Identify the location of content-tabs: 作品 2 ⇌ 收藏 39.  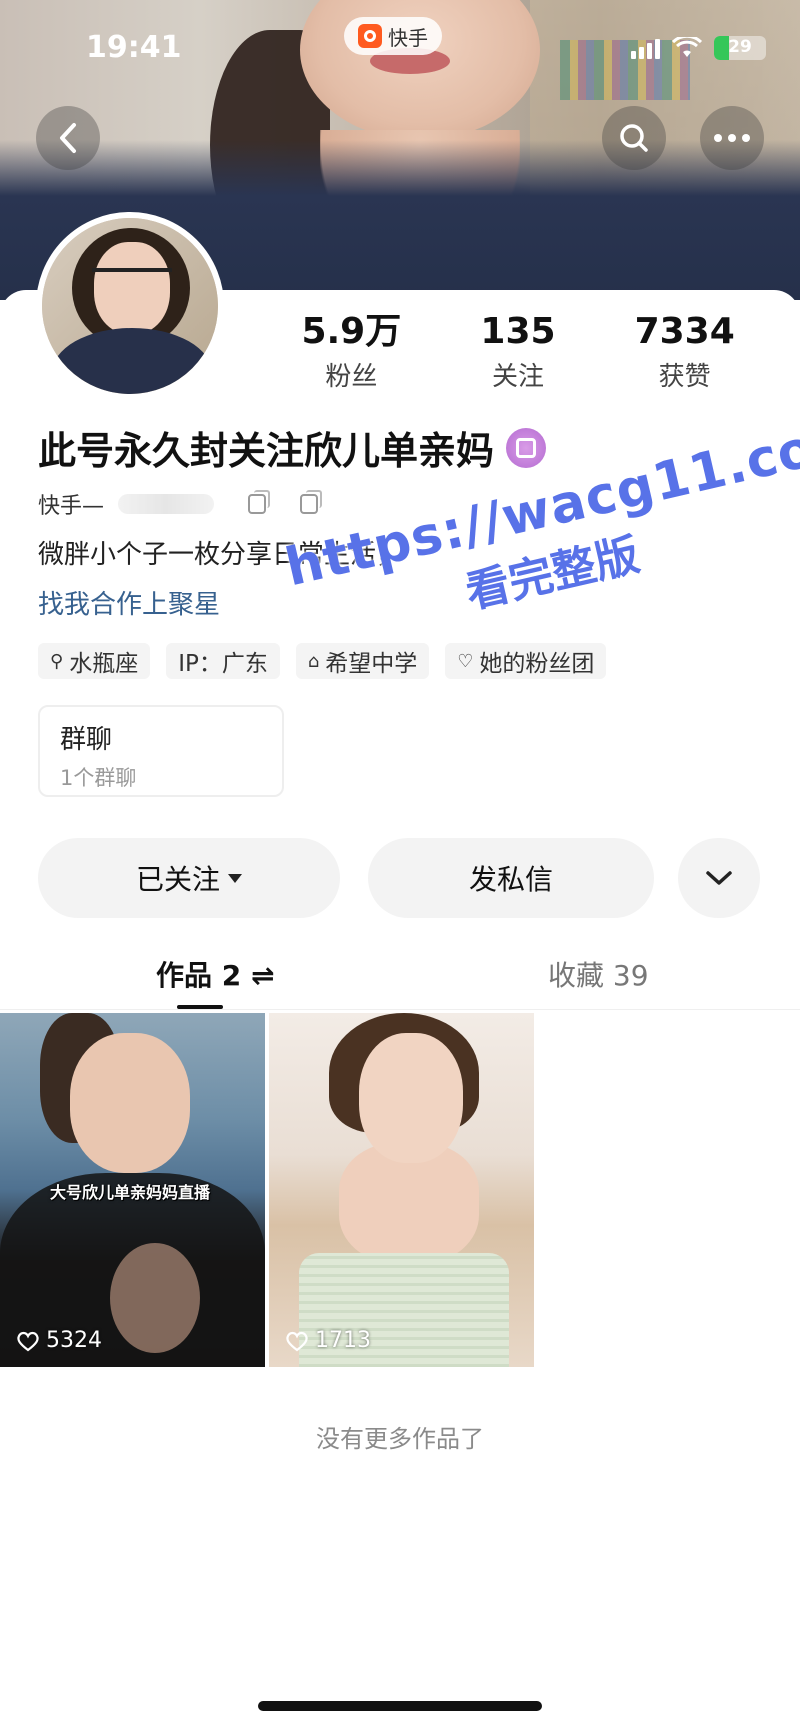
(400, 975).